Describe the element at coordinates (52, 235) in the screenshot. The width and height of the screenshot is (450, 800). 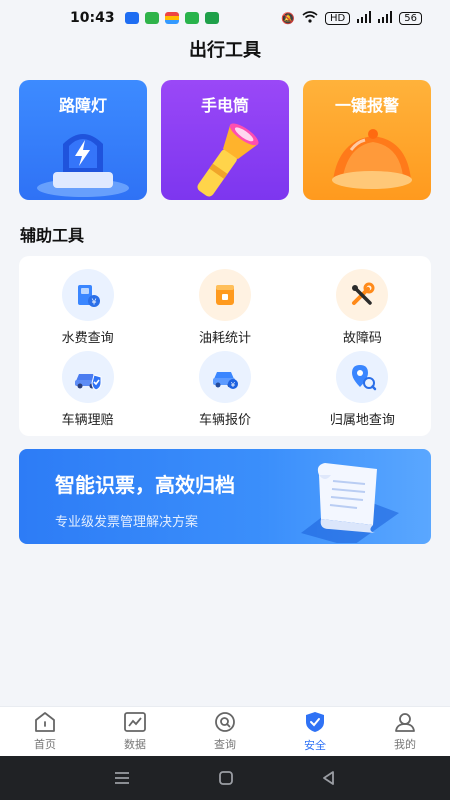
I see `section-title-auxiliary-tools: 辅助工具` at that location.